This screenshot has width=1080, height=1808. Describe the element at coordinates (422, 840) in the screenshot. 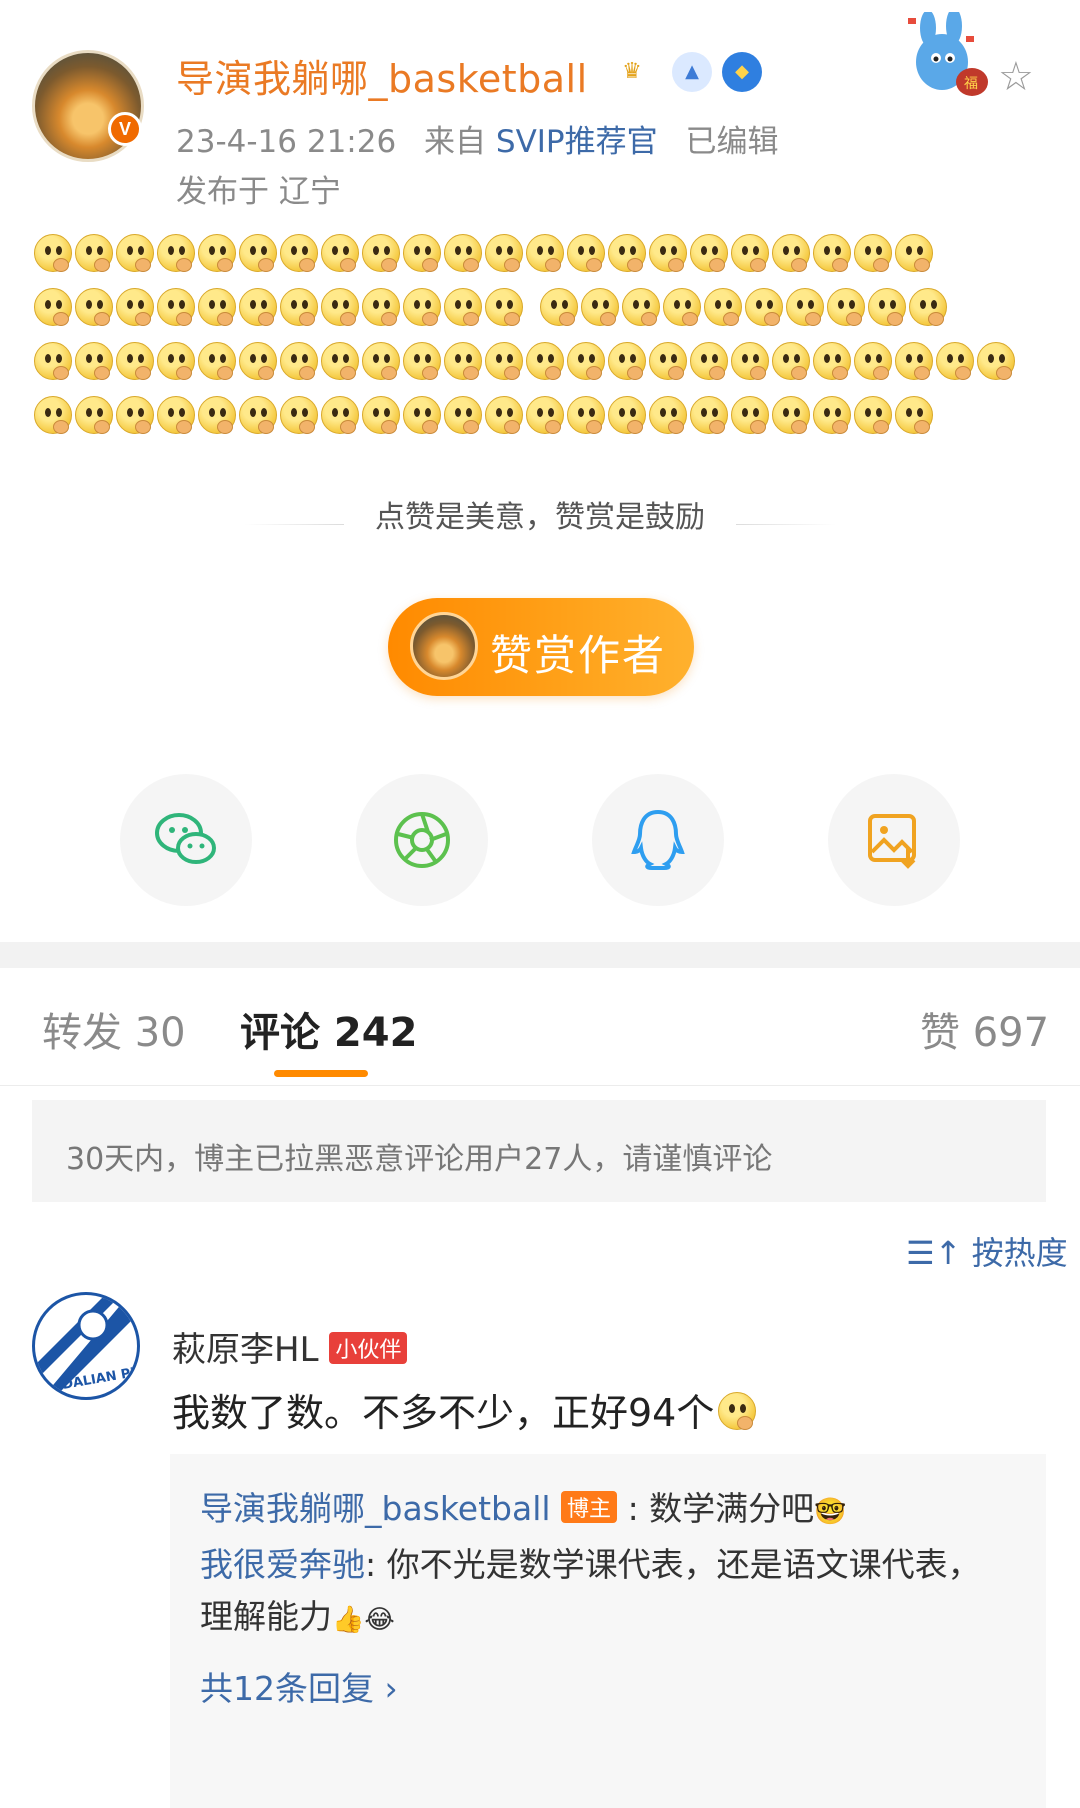

I see `share-moments-button` at that location.